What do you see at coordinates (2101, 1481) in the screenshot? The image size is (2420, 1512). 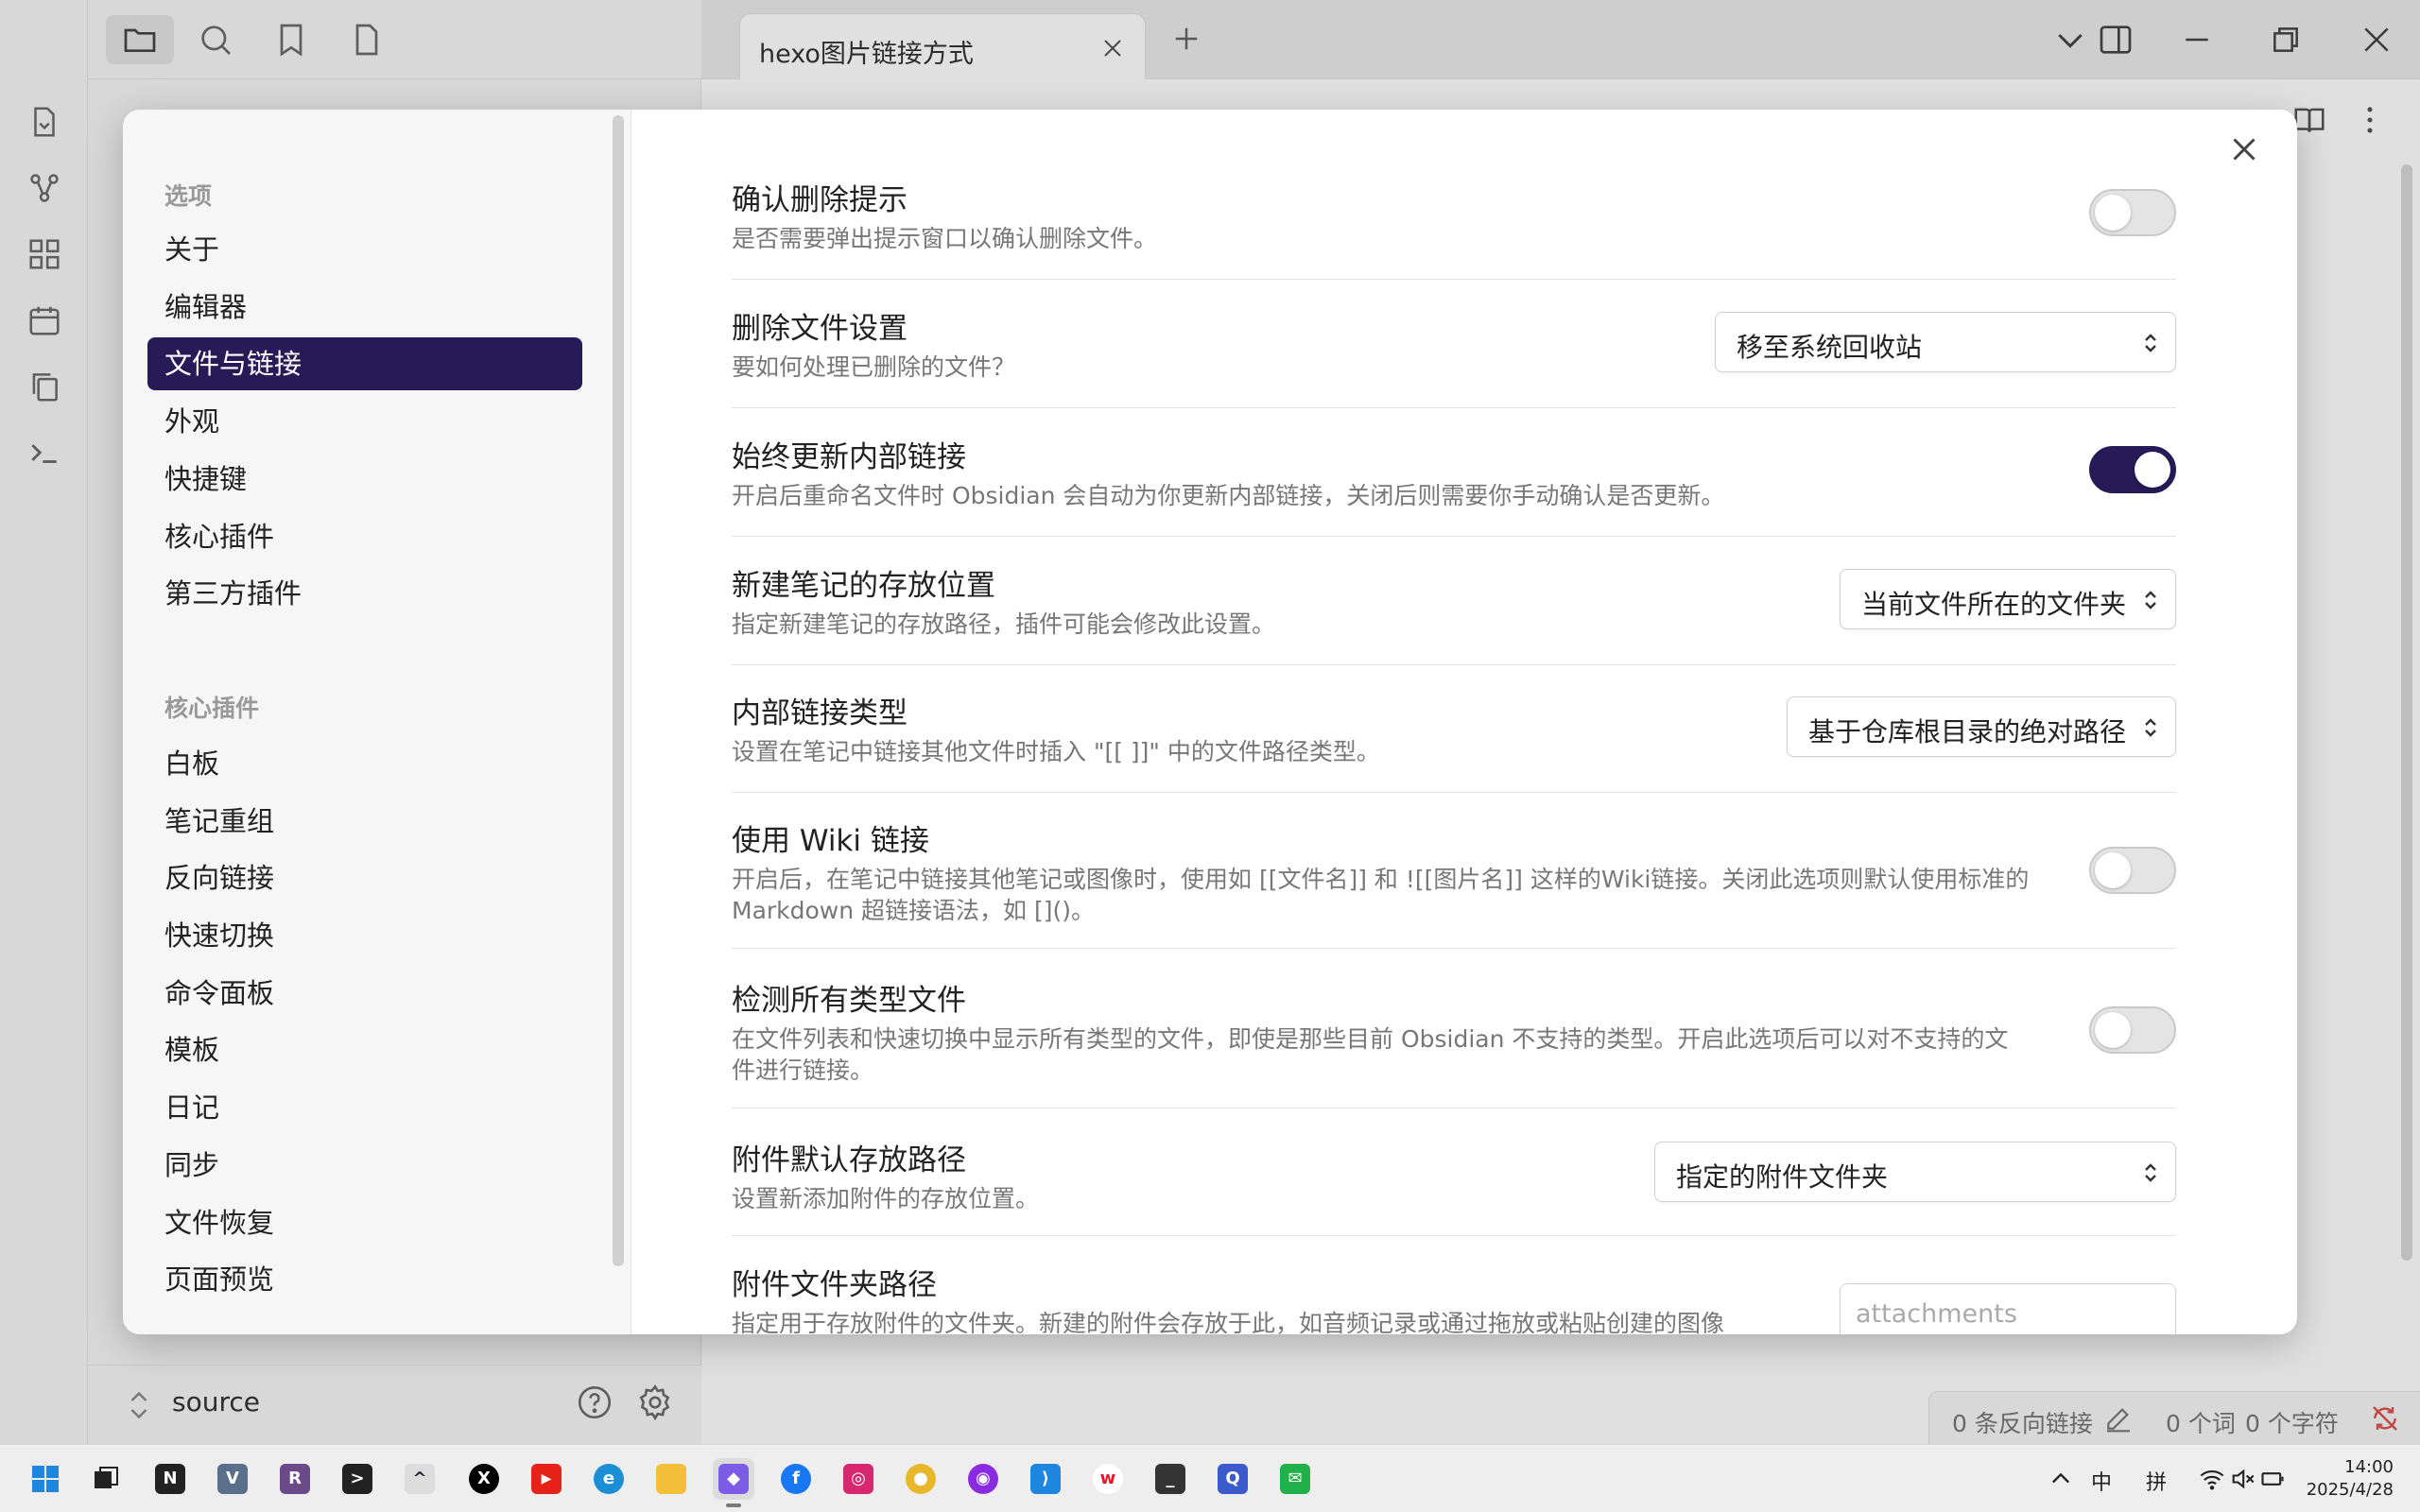 I see `ime-language-indicator: 中` at bounding box center [2101, 1481].